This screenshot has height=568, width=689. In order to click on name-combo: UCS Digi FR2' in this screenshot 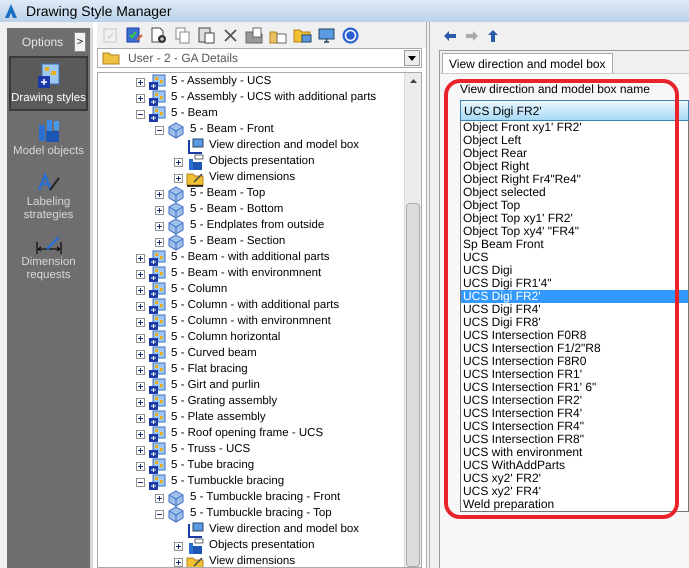, I will do `click(574, 110)`.